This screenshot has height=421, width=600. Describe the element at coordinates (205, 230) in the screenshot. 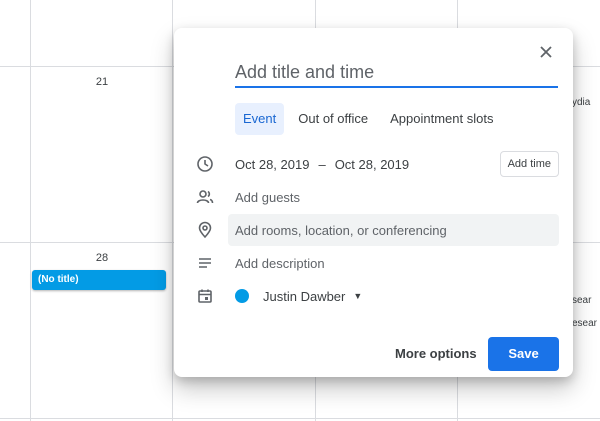

I see `location-icon` at that location.